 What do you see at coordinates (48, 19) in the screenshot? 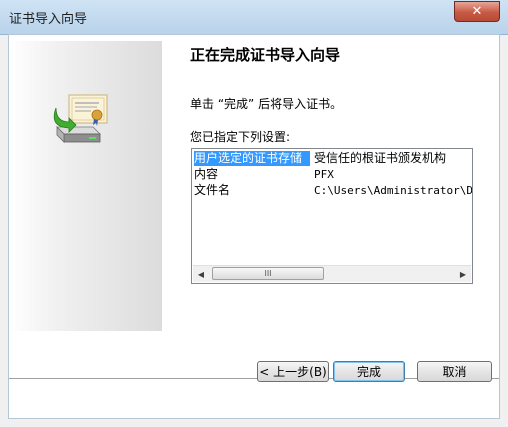
I see `window-title: 证书导入向导` at bounding box center [48, 19].